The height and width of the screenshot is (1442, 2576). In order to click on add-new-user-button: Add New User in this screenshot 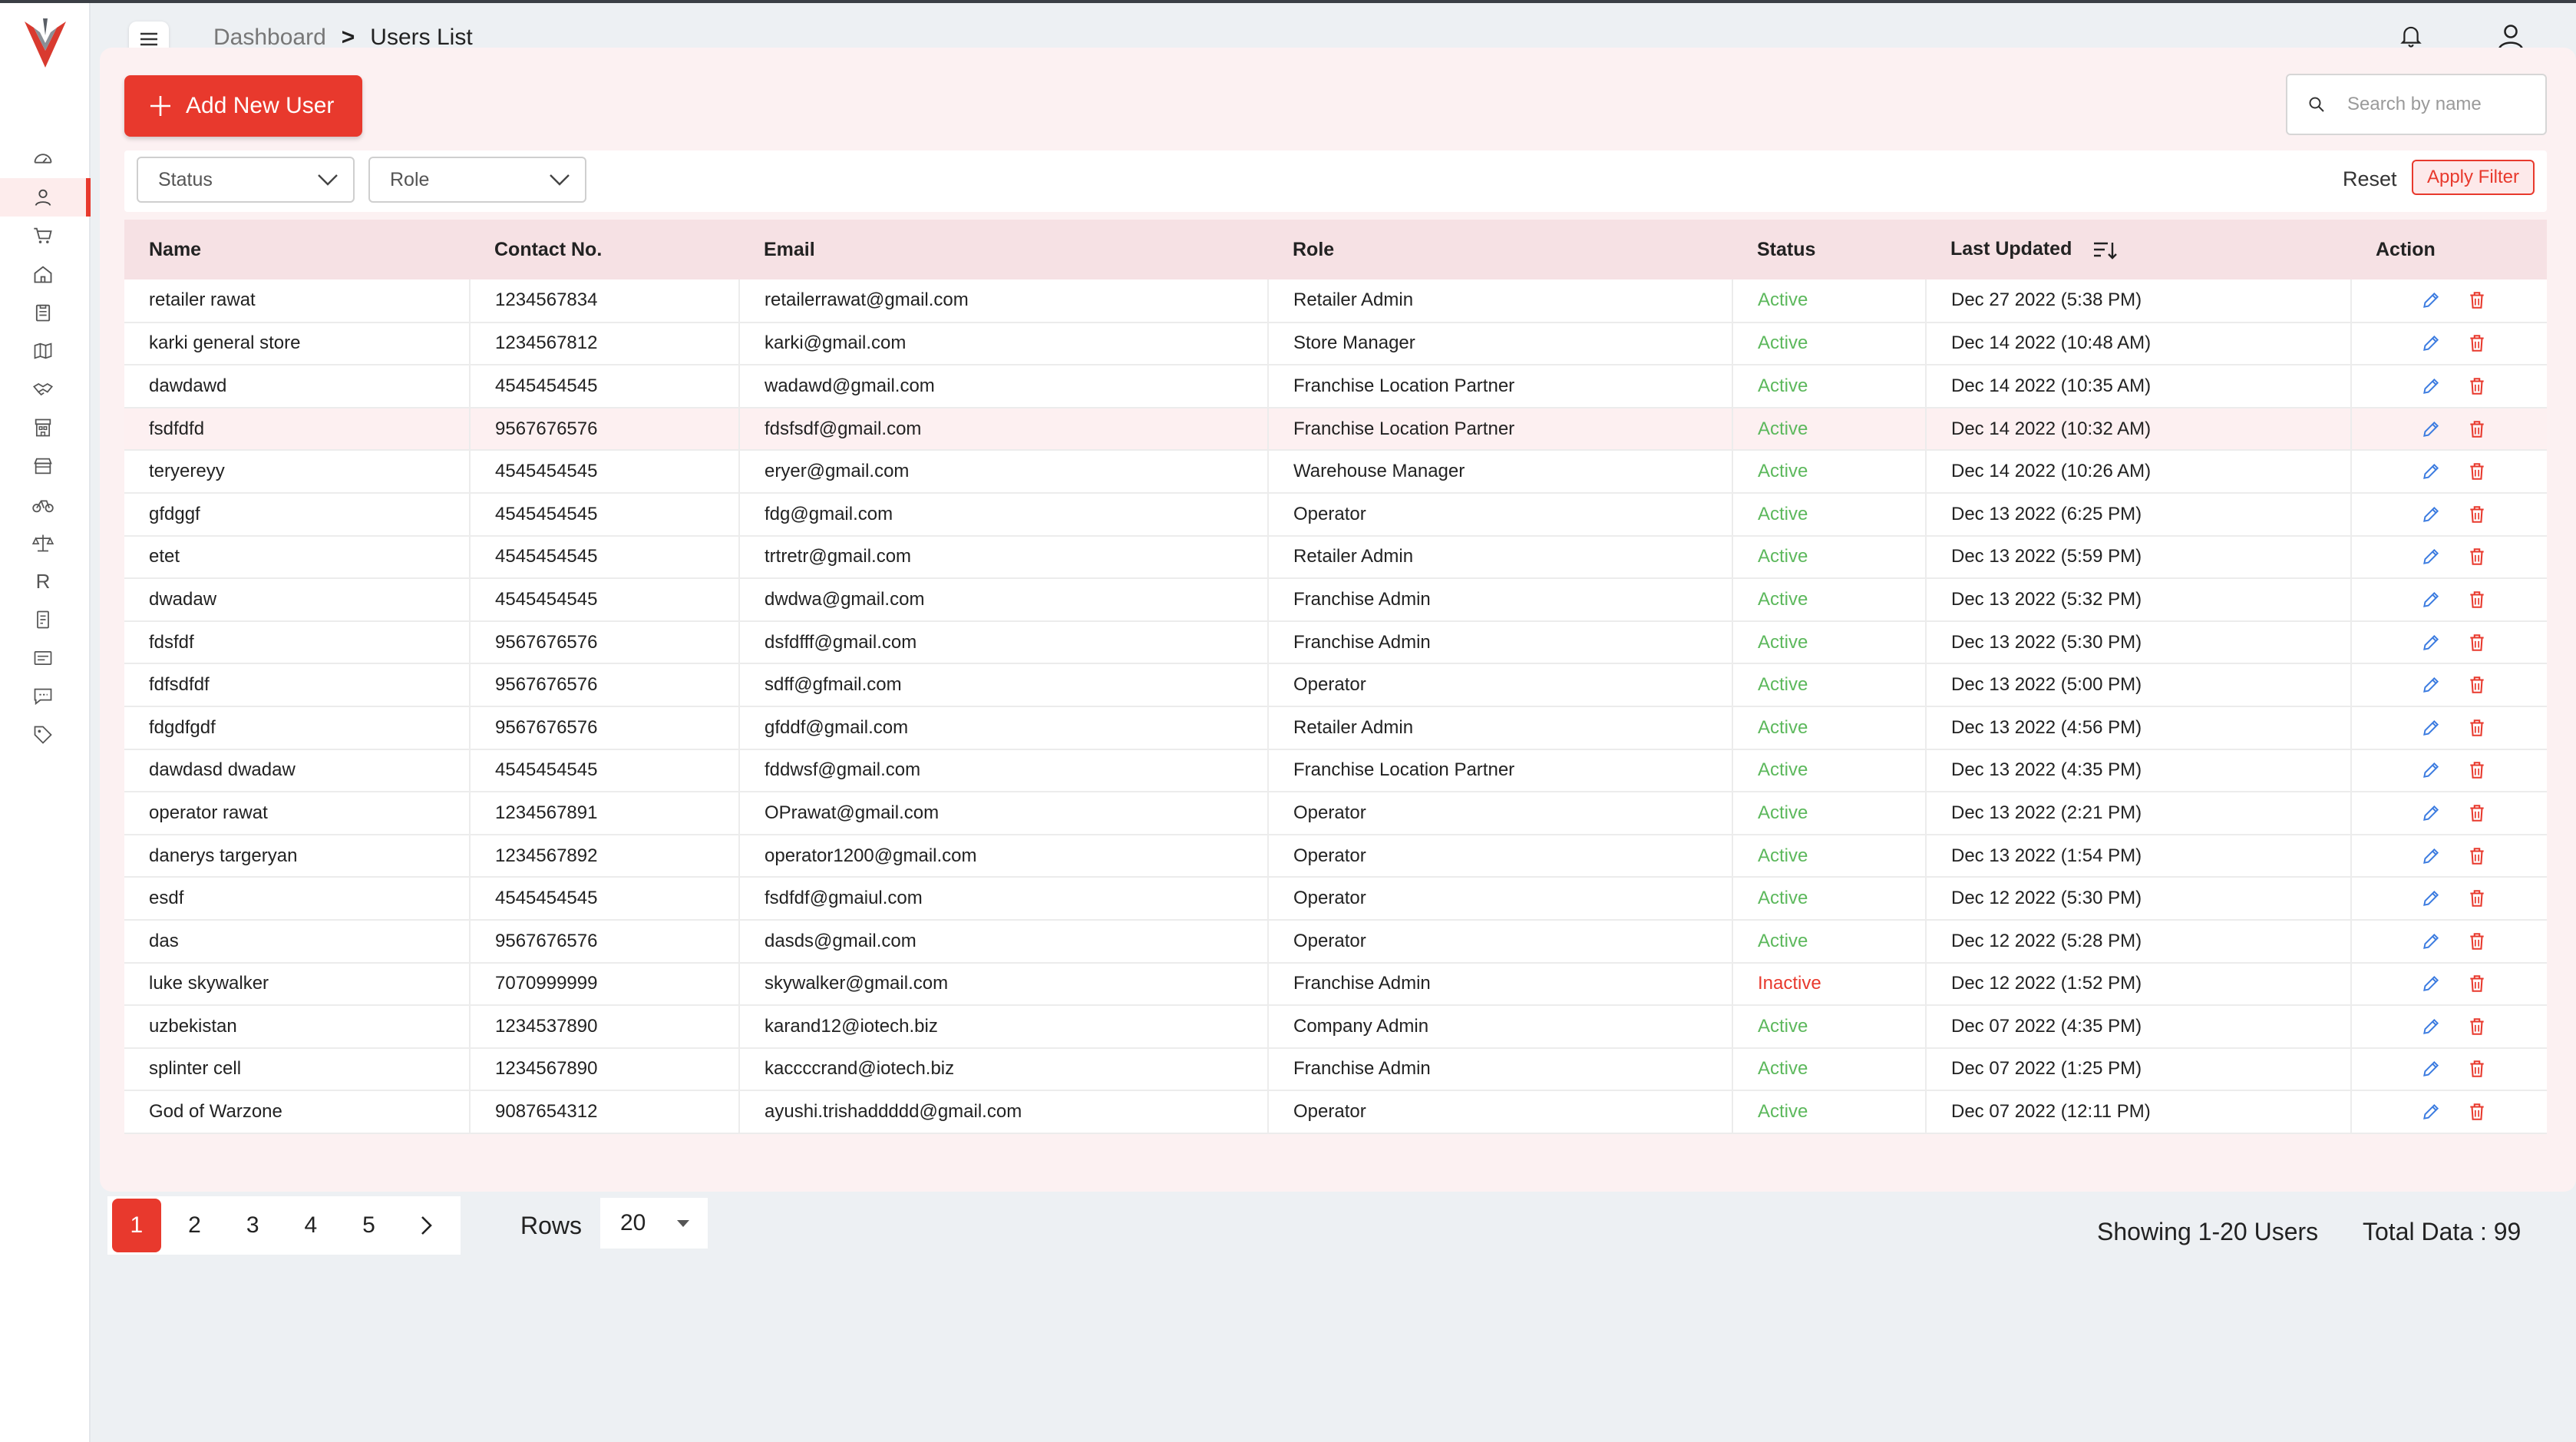, I will do `click(243, 106)`.